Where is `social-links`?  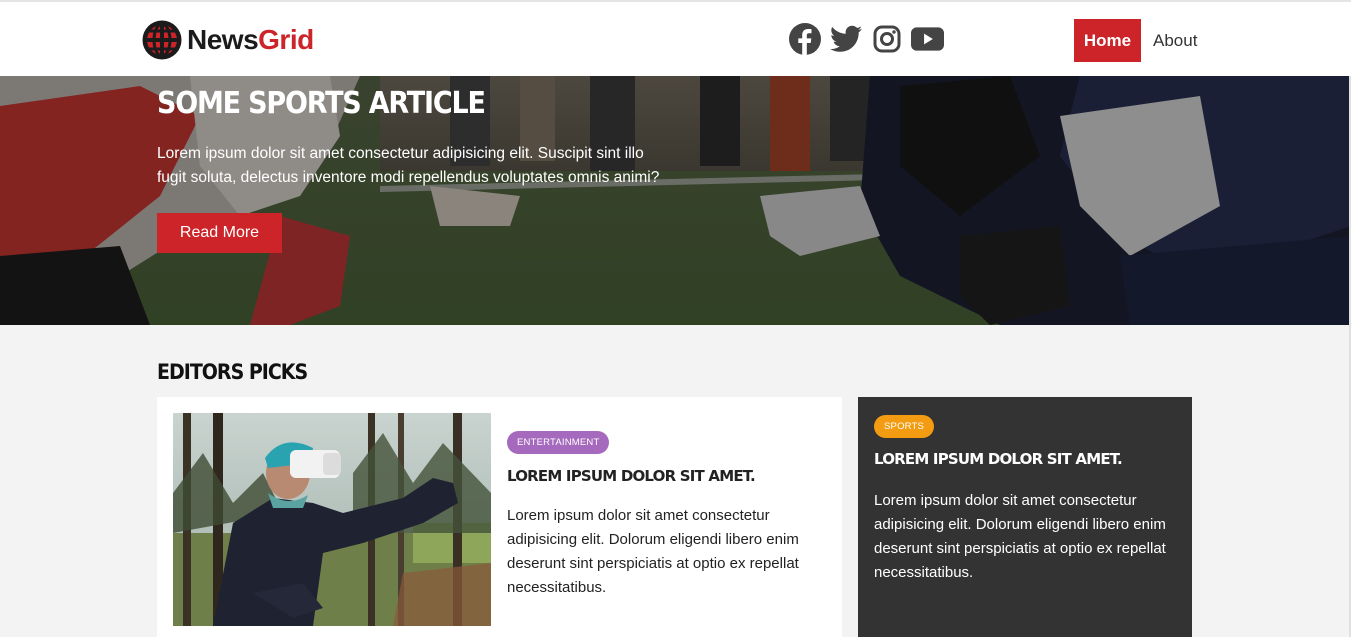 social-links is located at coordinates (866, 39).